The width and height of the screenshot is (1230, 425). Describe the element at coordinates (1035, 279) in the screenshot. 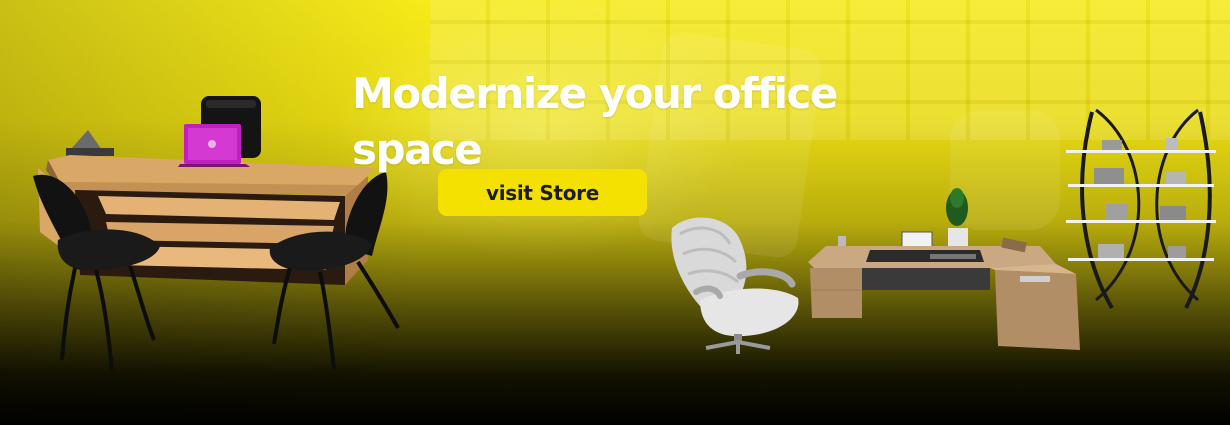

I see `desk-phone` at that location.